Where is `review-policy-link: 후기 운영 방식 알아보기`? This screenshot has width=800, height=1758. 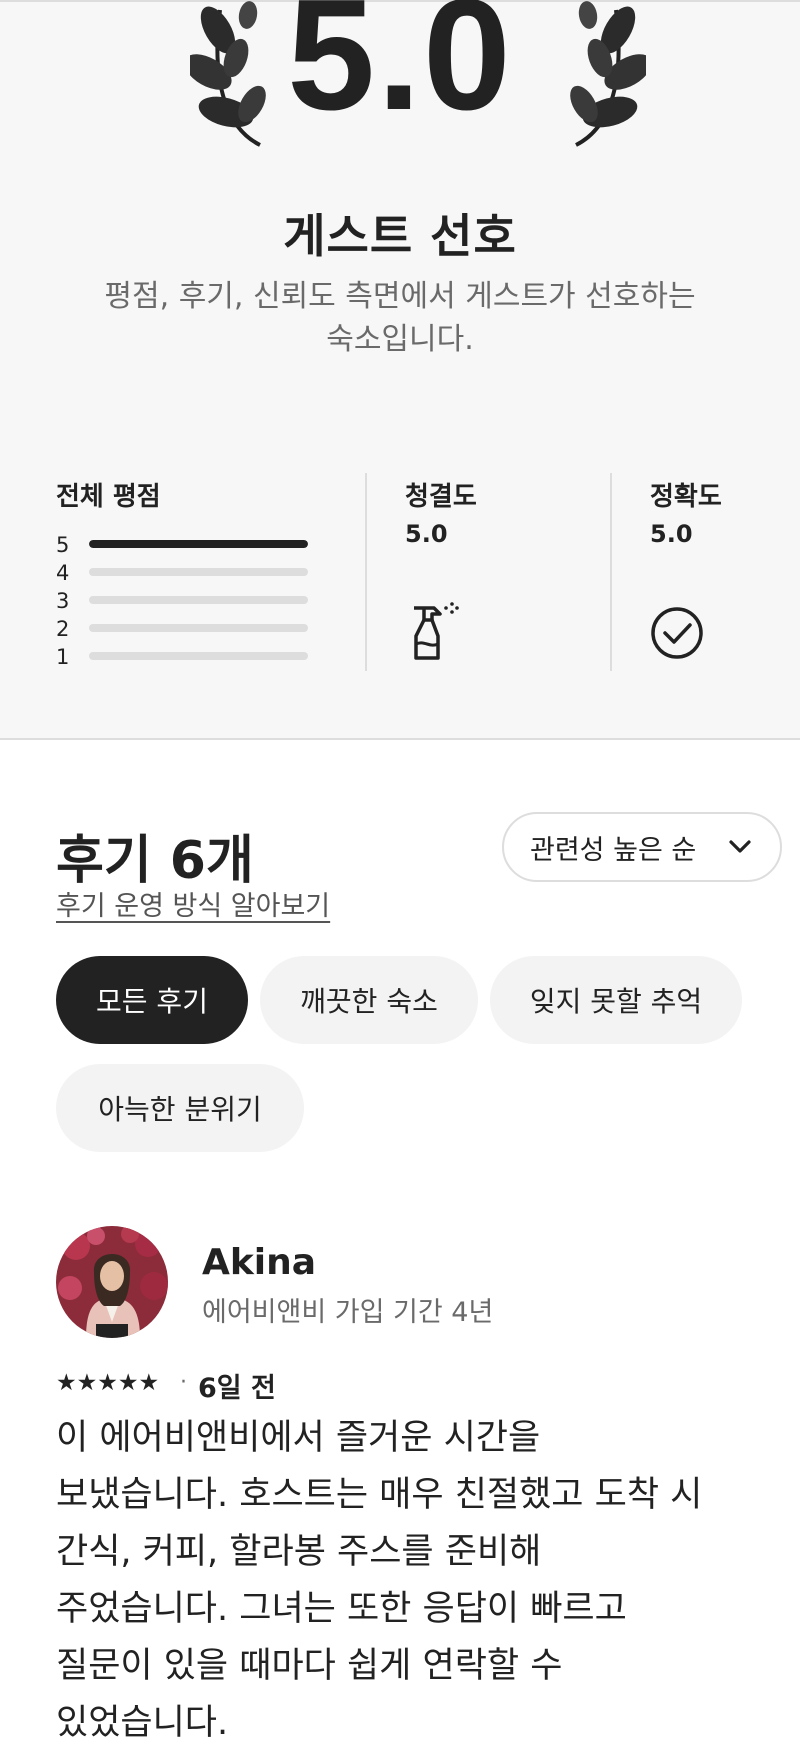 review-policy-link: 후기 운영 방식 알아보기 is located at coordinates (193, 903).